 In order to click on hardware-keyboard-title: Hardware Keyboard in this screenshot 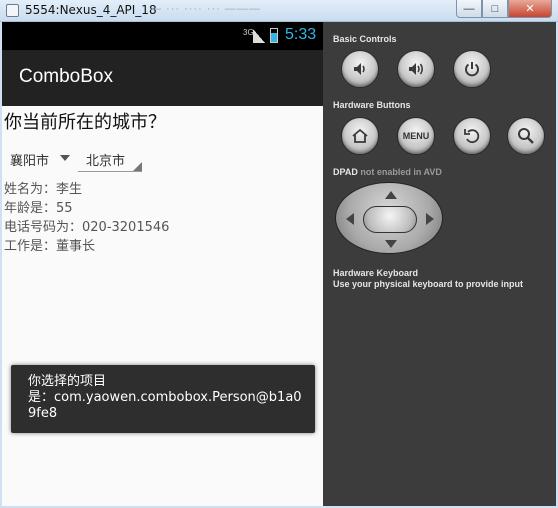, I will do `click(376, 273)`.